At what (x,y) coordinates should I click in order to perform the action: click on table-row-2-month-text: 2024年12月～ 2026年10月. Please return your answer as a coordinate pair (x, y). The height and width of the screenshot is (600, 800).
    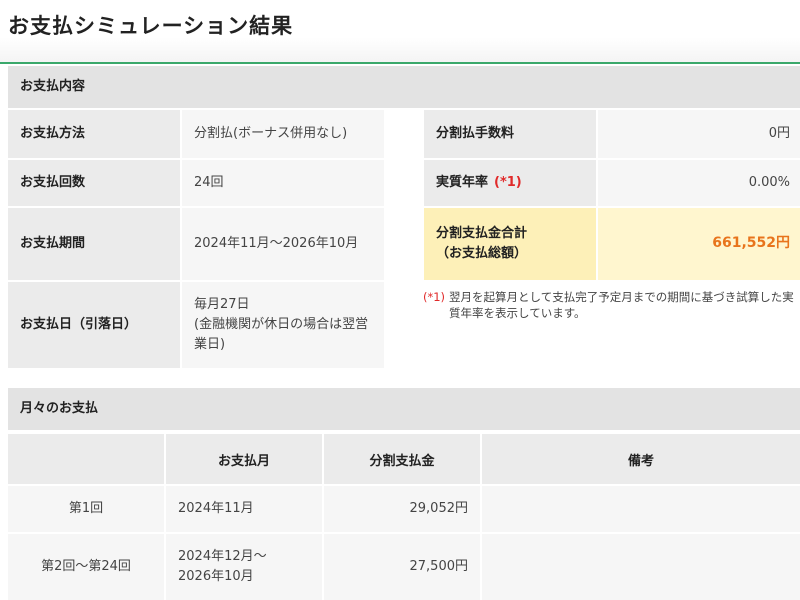
    Looking at the image, I should click on (222, 566).